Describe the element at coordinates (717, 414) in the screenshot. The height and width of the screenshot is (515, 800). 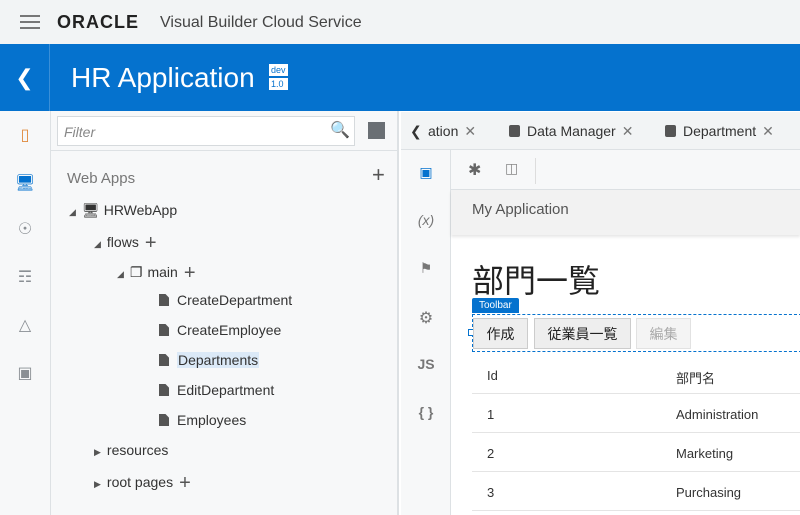
I see `cell: Administration` at that location.